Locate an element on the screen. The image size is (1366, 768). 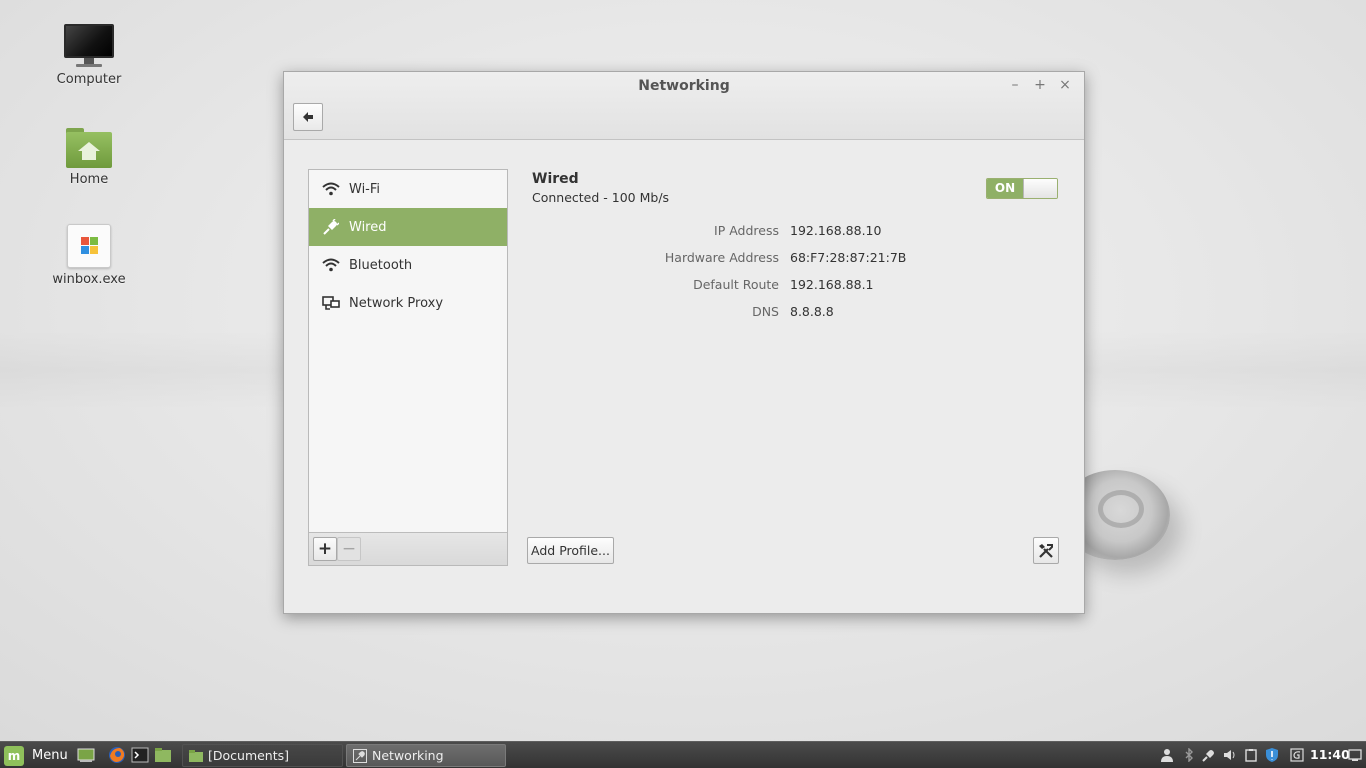
connection-name: Wired is located at coordinates (555, 179).